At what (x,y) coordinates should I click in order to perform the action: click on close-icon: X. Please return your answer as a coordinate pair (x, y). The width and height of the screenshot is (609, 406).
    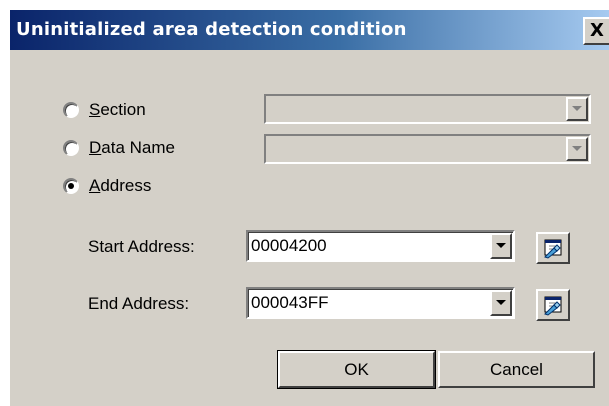
    Looking at the image, I should click on (597, 30).